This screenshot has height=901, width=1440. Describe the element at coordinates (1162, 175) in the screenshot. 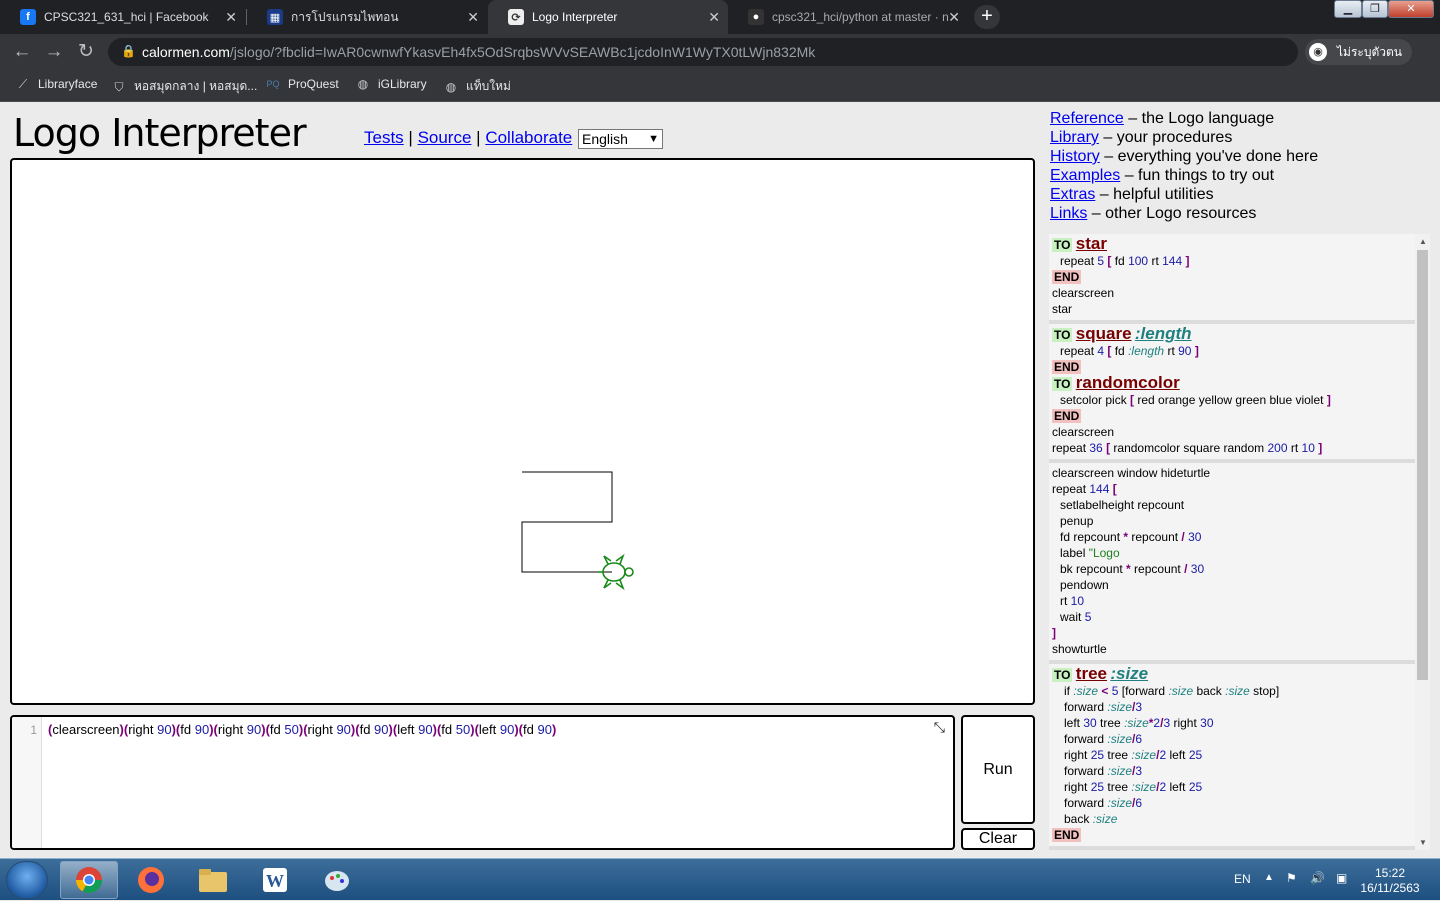

I see `nav-examples: Examples – fun things to try out` at that location.